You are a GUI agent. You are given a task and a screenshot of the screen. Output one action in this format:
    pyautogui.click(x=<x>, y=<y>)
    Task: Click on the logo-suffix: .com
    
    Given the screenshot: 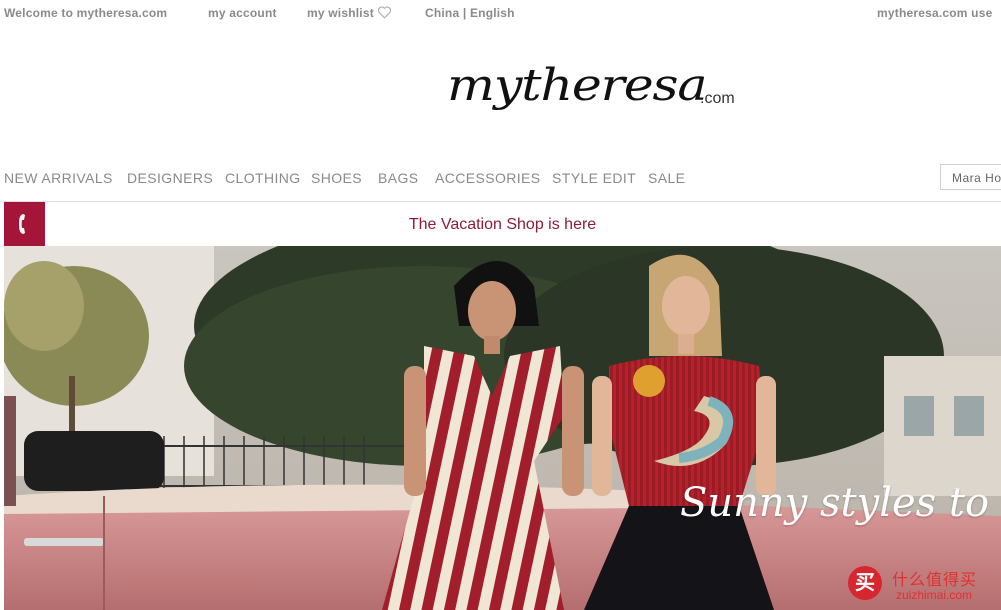 What is the action you would take?
    pyautogui.click(x=717, y=98)
    